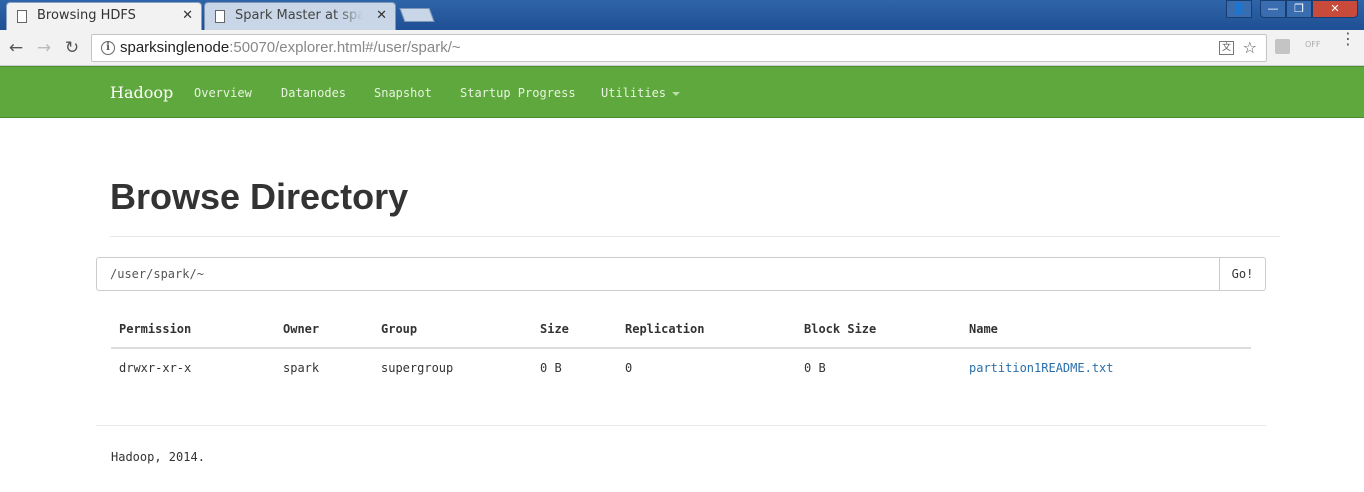  I want to click on nav-utilities-dropdown: Utilities, so click(641, 93).